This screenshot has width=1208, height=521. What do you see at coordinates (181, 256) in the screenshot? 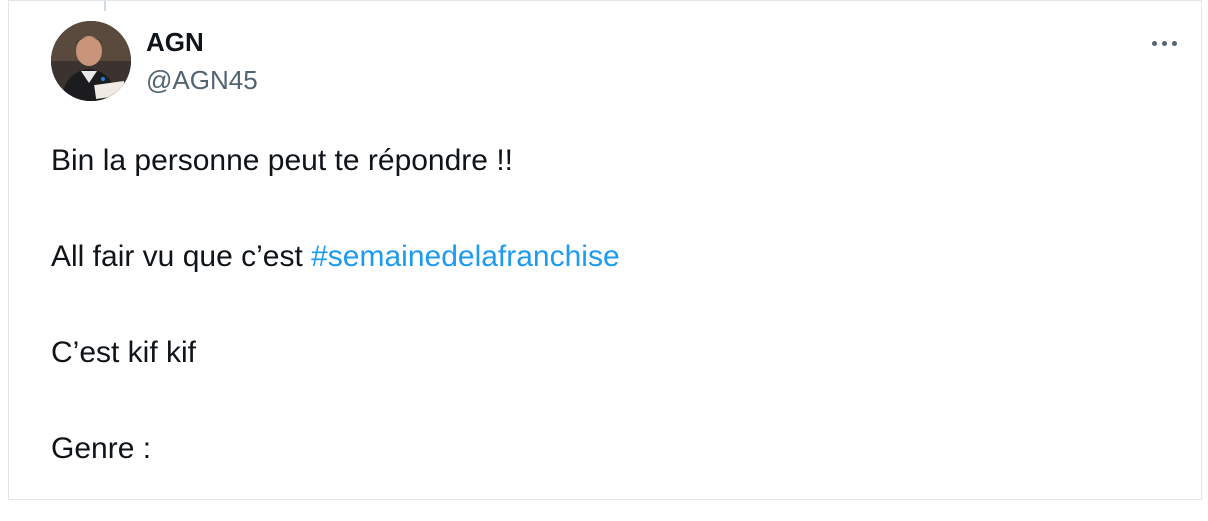
I see `tweet-line-text: All fair vu que c’est` at bounding box center [181, 256].